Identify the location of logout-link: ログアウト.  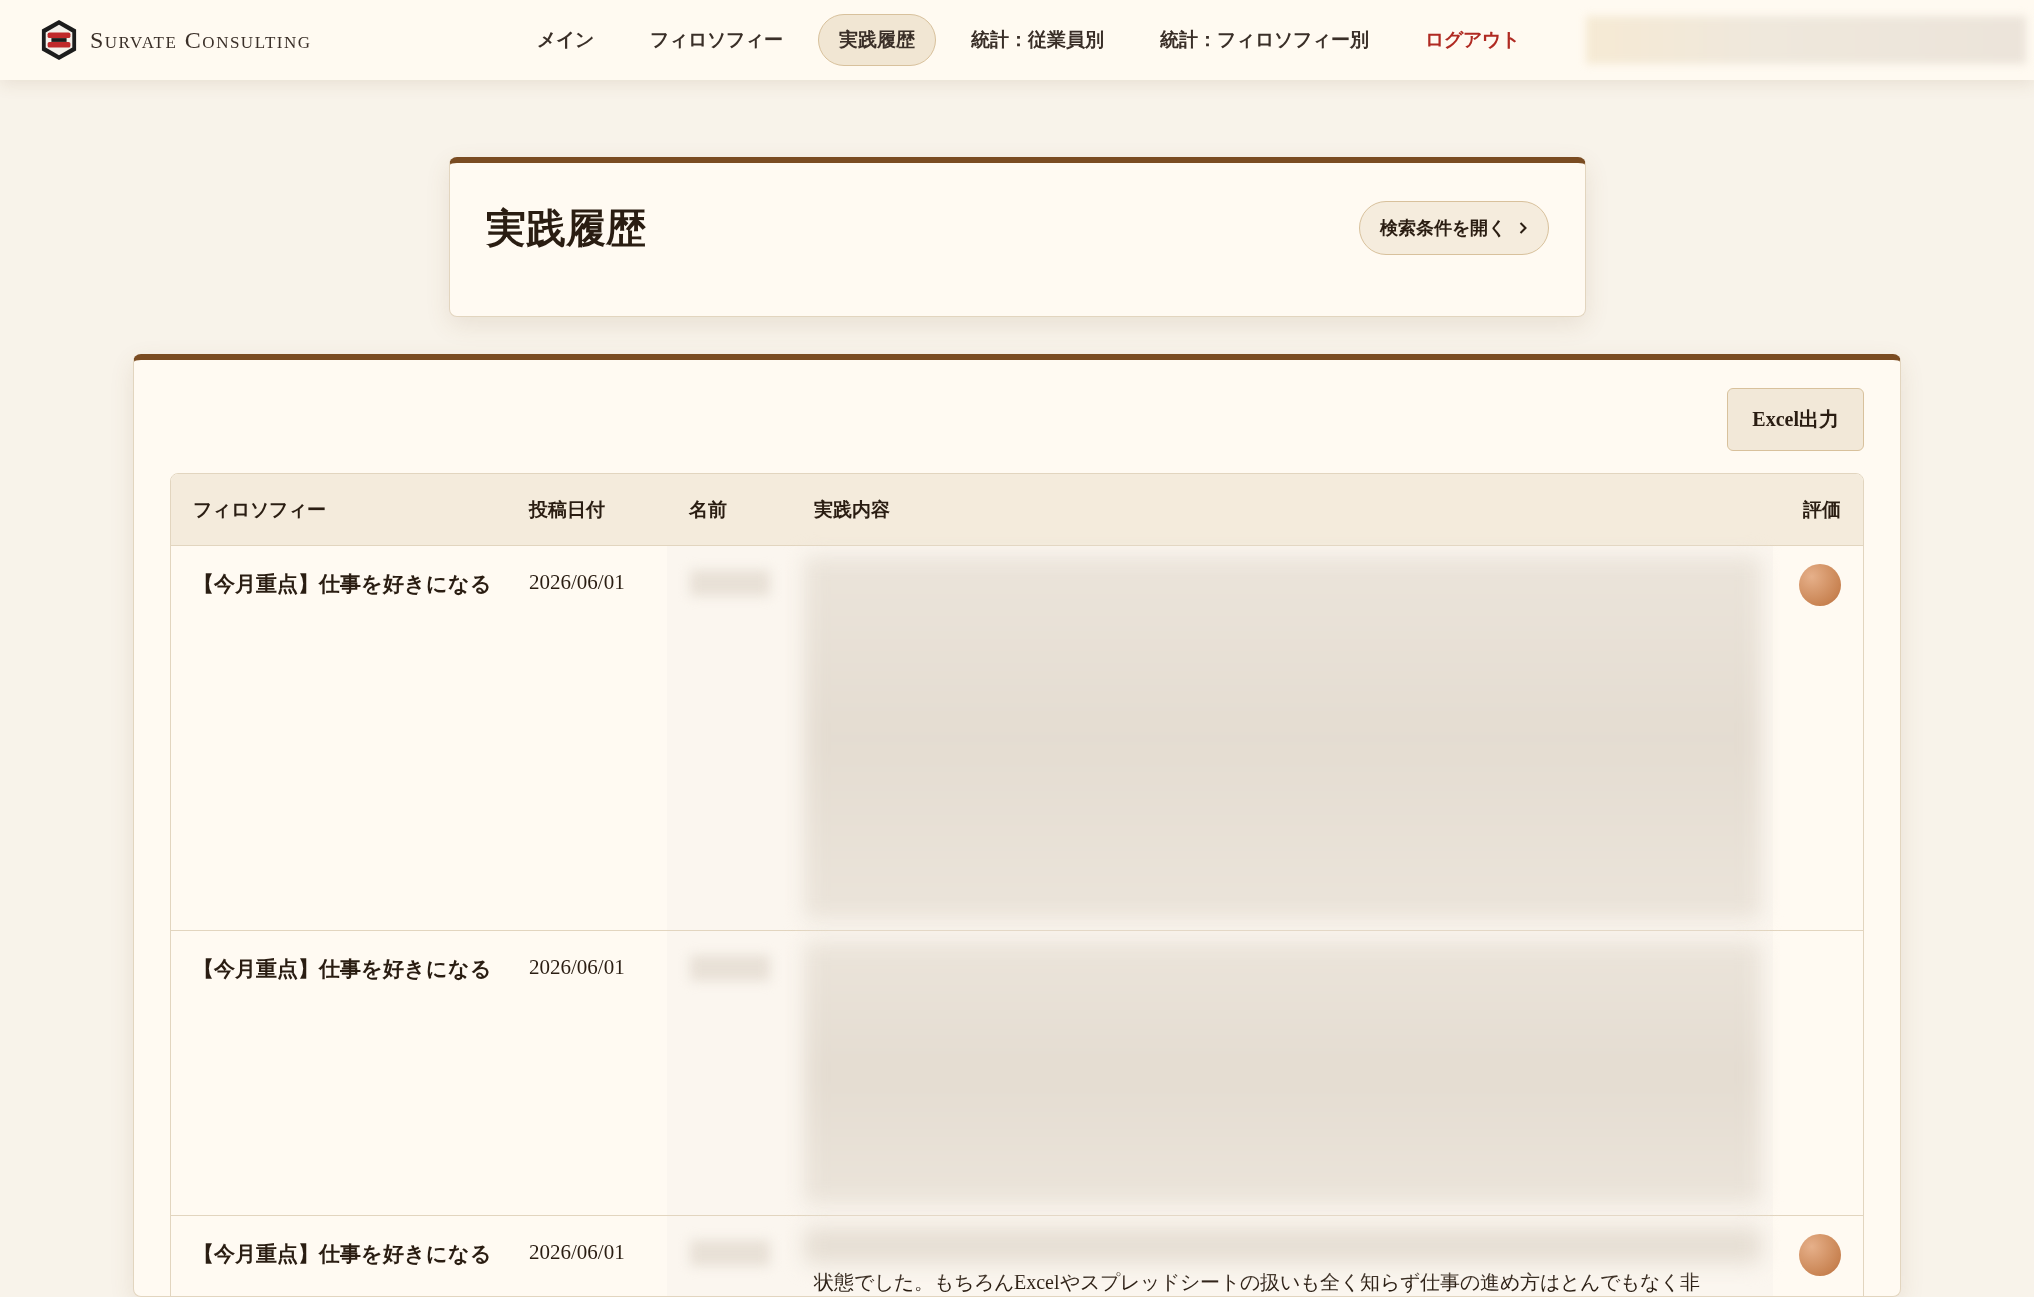
(1472, 40).